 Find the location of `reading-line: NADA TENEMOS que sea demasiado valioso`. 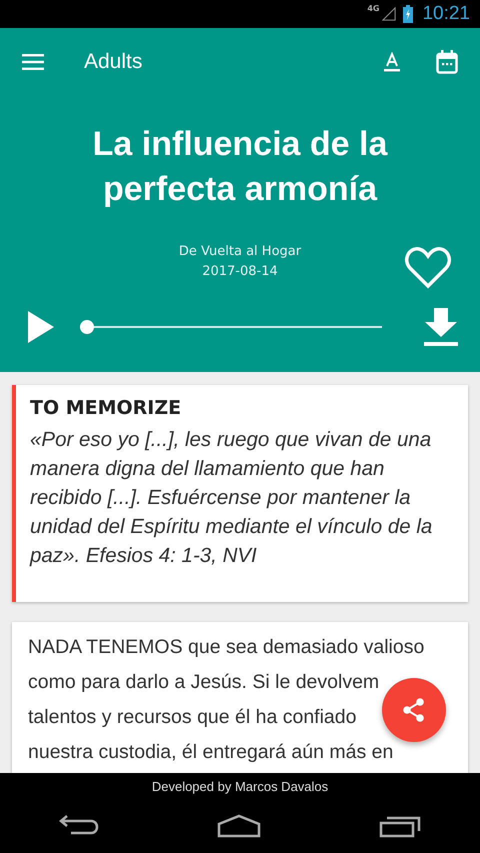

reading-line: NADA TENEMOS que sea demasiado valioso is located at coordinates (226, 647).